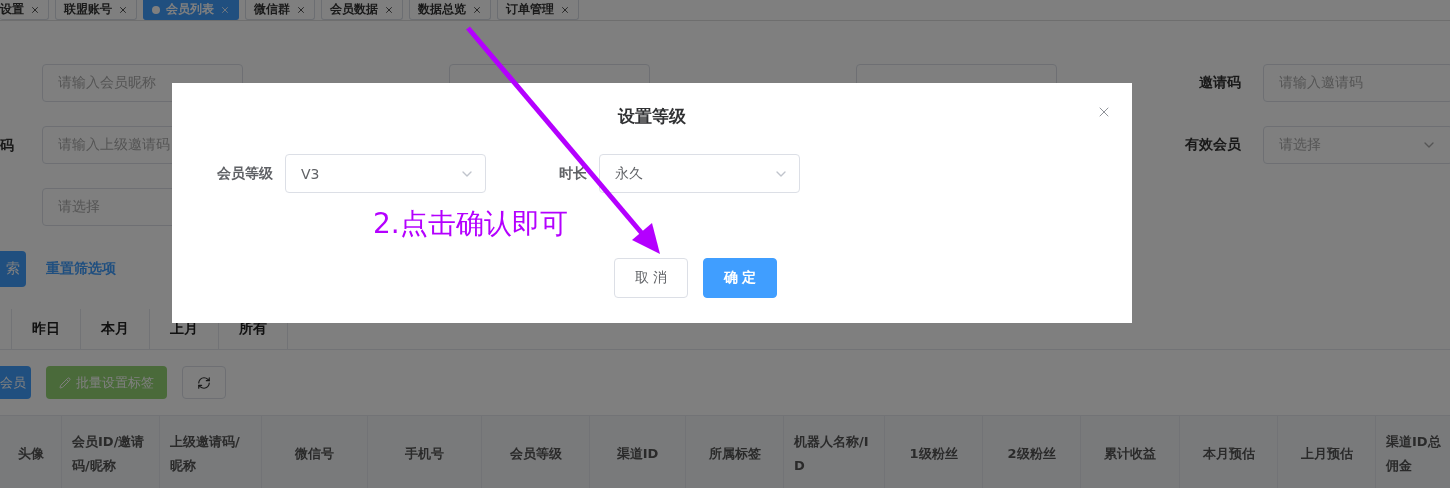 Image resolution: width=1450 pixels, height=488 pixels. Describe the element at coordinates (934, 452) in the screenshot. I see `column-header: 1级粉丝` at that location.